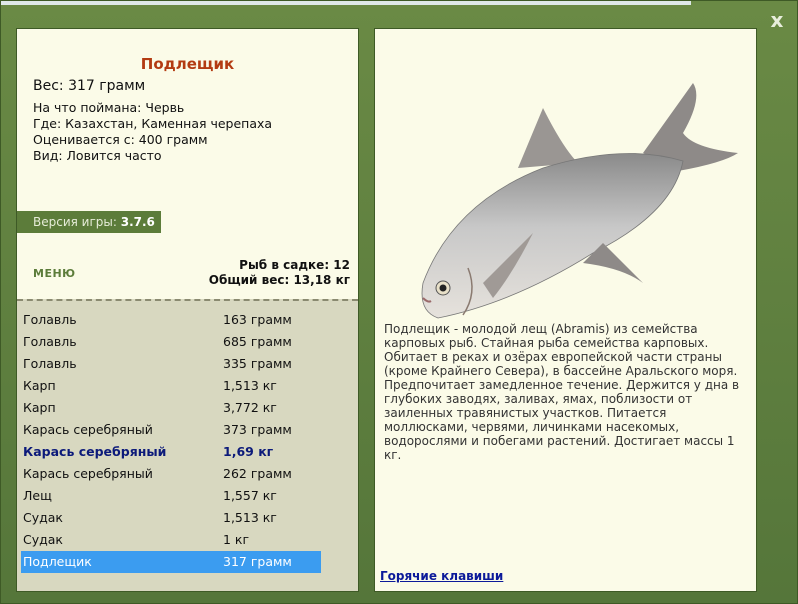  Describe the element at coordinates (137, 222) in the screenshot. I see `version-value: 3.7.6` at that location.